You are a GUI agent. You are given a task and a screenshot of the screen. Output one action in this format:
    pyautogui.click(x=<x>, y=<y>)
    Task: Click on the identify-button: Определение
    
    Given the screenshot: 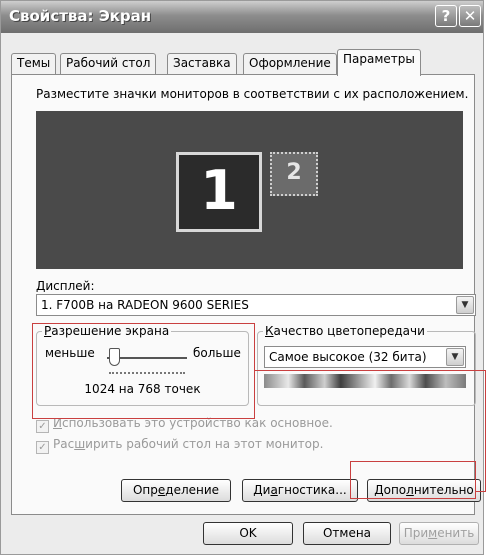 What is the action you would take?
    pyautogui.click(x=176, y=490)
    